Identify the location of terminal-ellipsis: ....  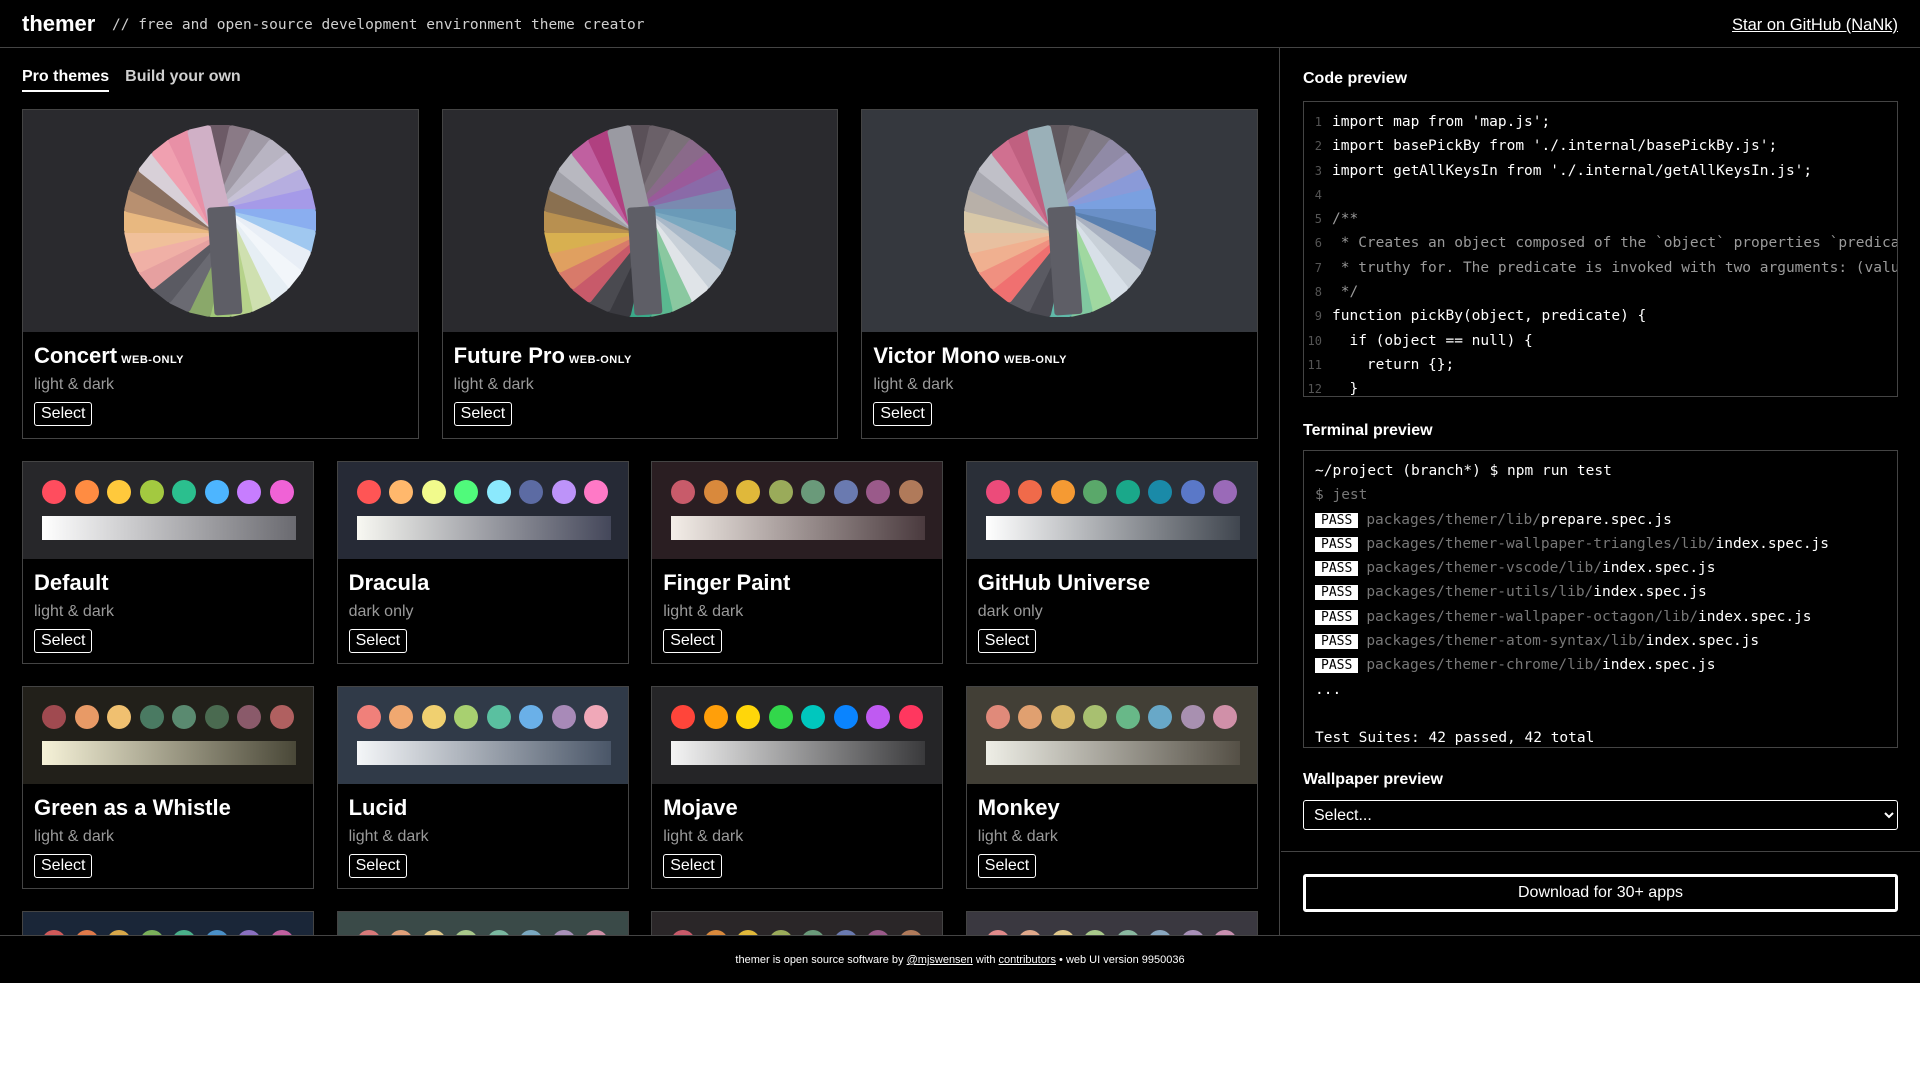
(1328, 689).